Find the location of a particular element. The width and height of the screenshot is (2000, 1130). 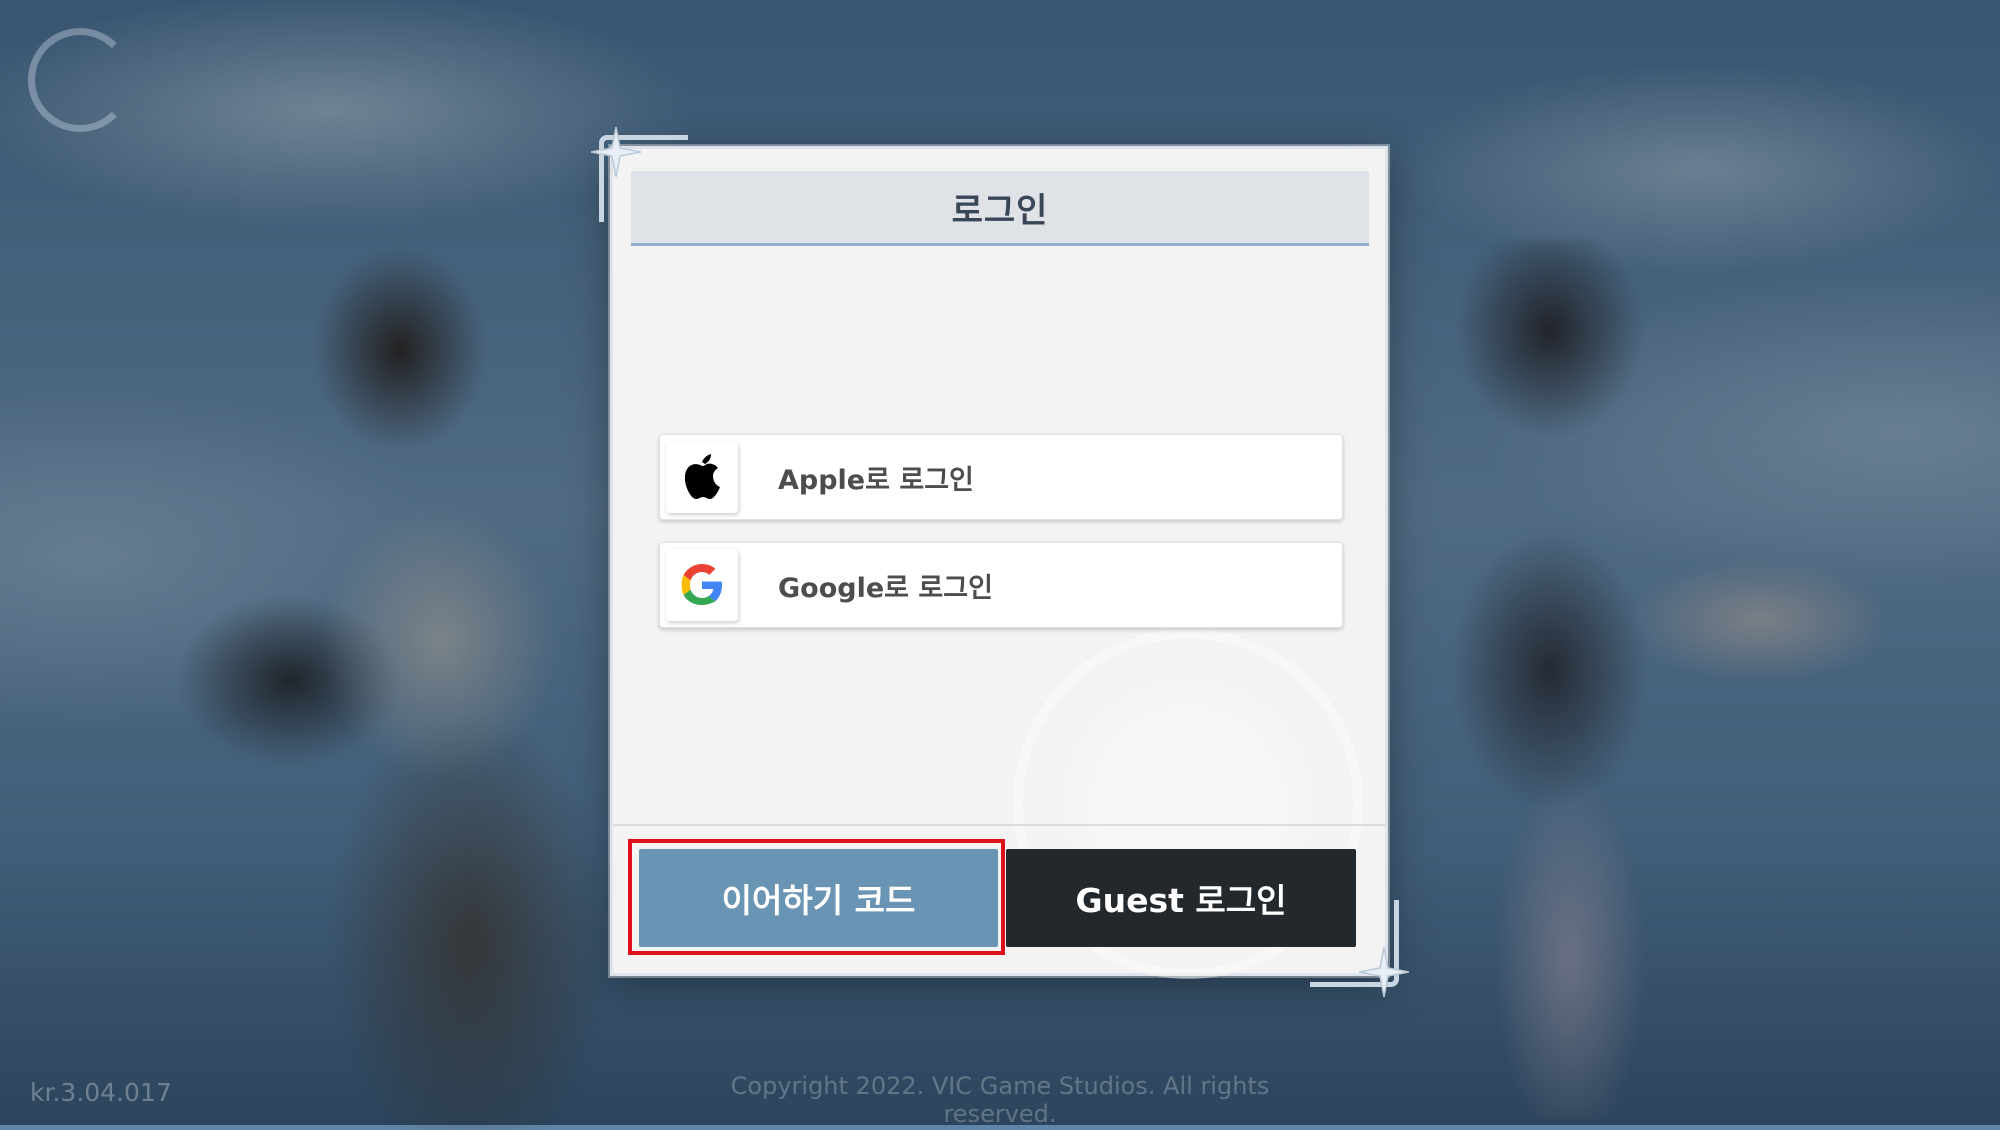

guest-login-label: Guest 로그인 is located at coordinates (1181, 900).